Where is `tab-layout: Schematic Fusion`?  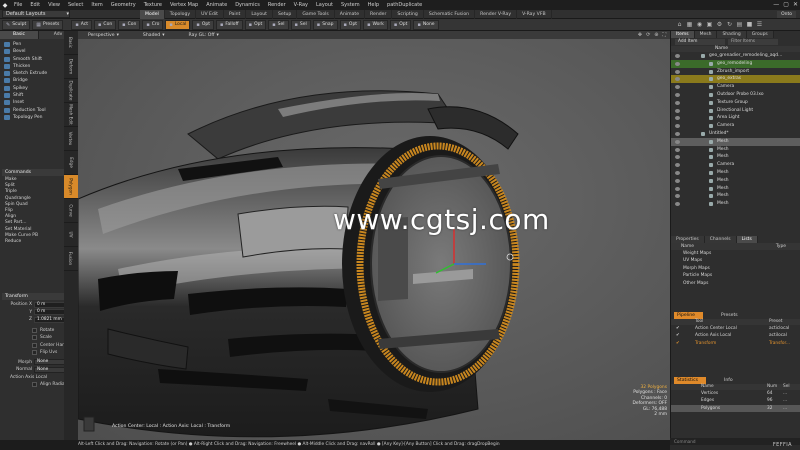
tab-layout: Schematic Fusion is located at coordinates (450, 14).